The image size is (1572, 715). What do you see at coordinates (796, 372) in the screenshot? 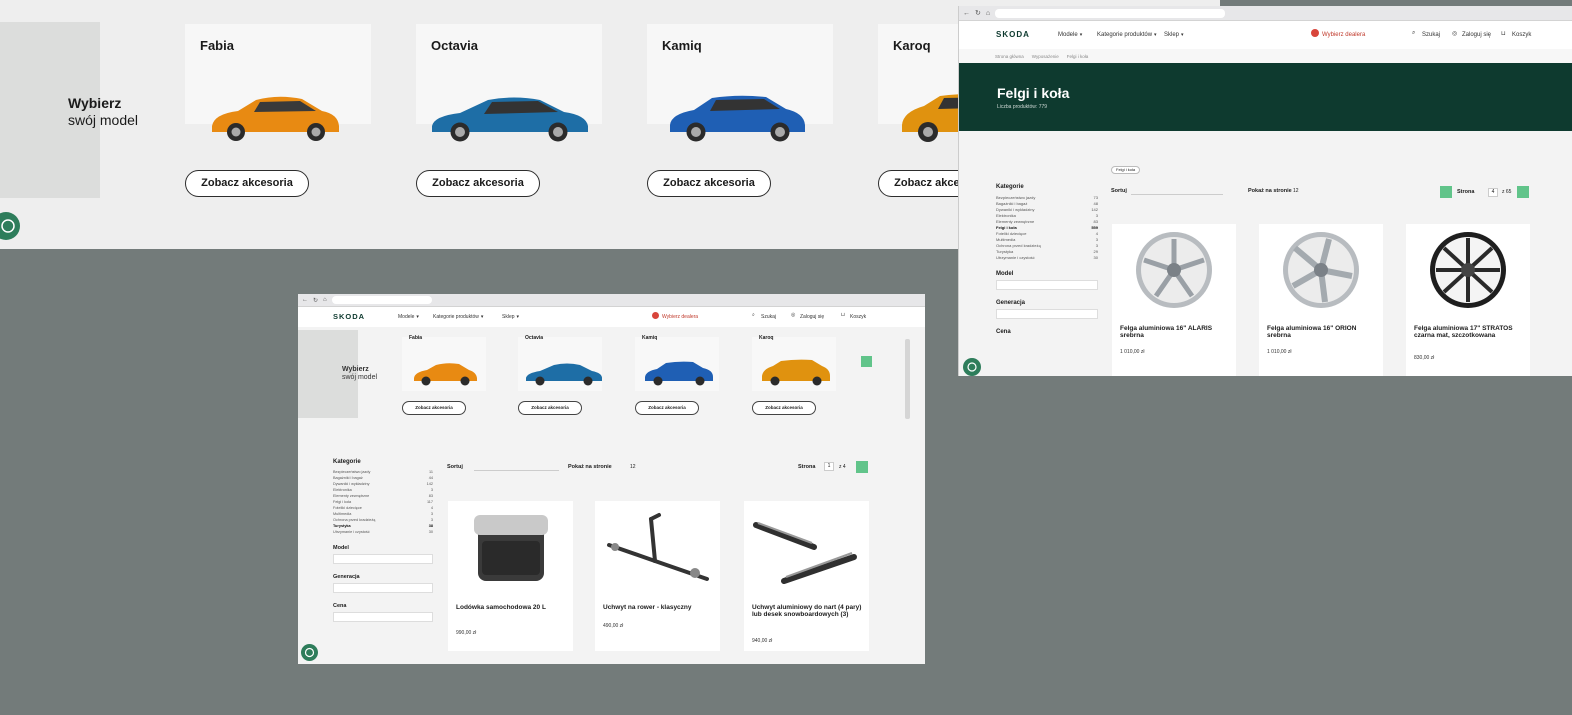
I see `suv-car-image` at bounding box center [796, 372].